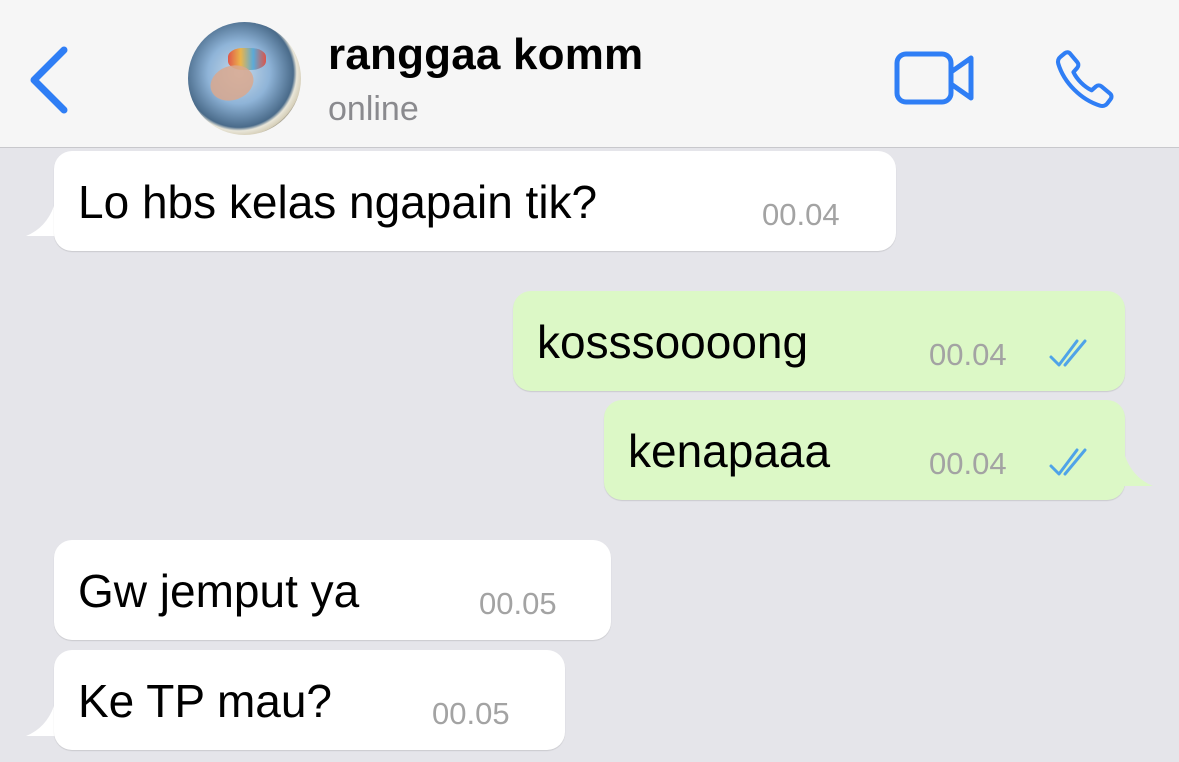 The width and height of the screenshot is (1179, 762). I want to click on message-text: kosssoooong, so click(673, 342).